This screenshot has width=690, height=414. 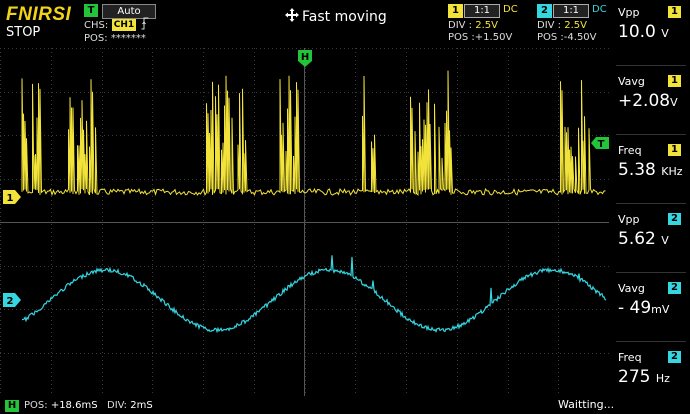 What do you see at coordinates (493, 37) in the screenshot?
I see `ch1-pos-value: +1.50V` at bounding box center [493, 37].